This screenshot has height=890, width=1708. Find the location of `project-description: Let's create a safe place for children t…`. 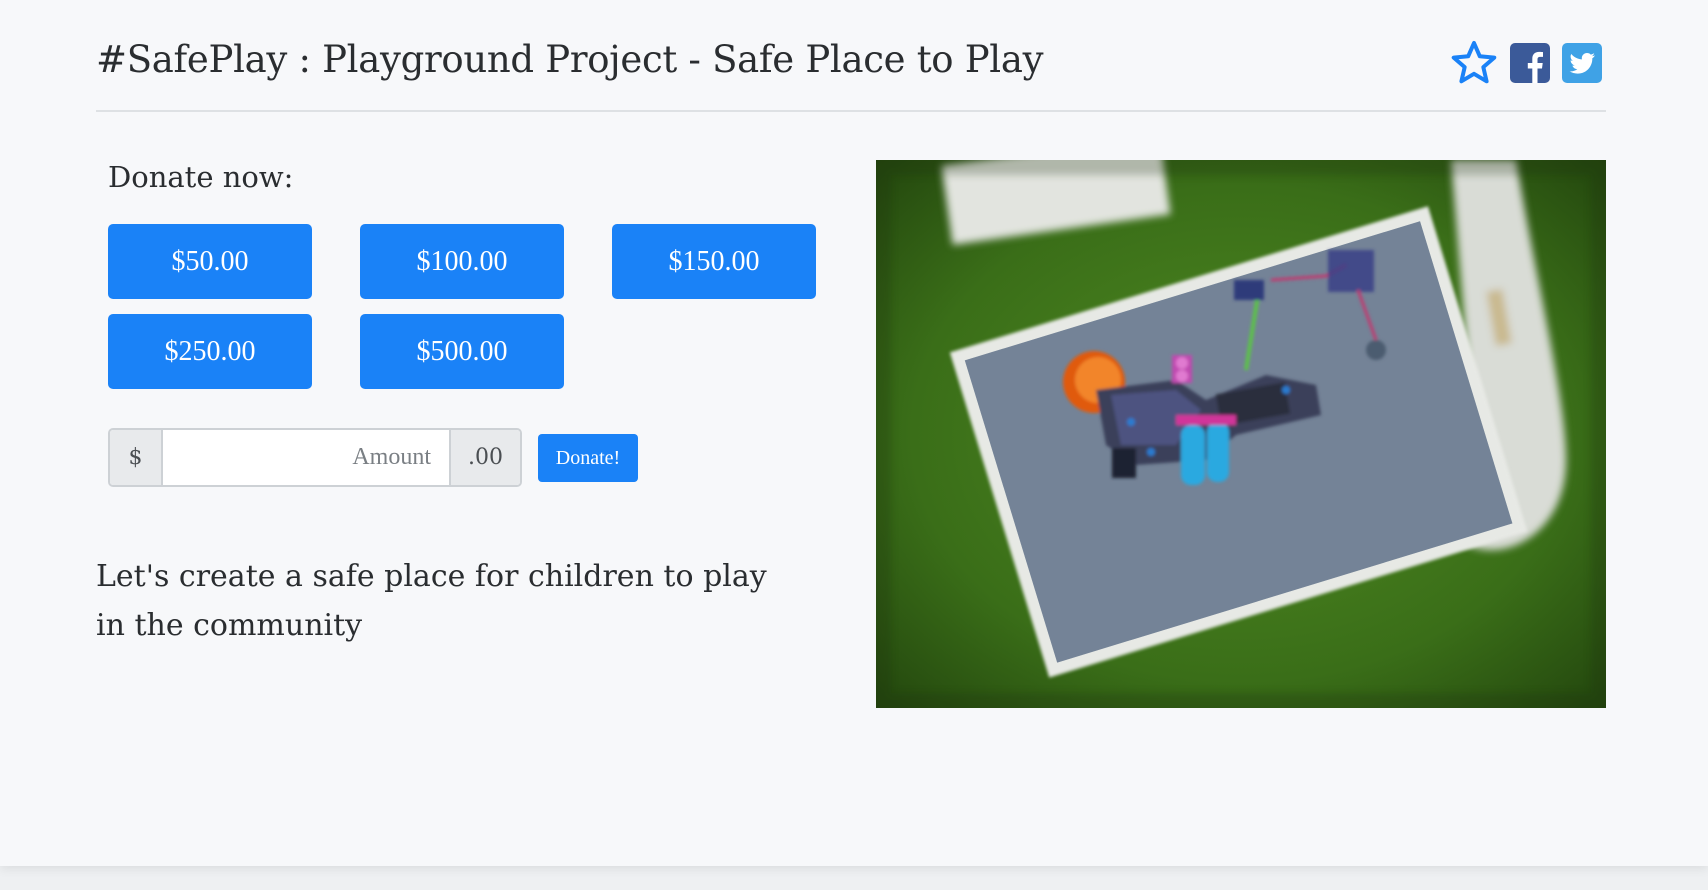

project-description: Let's create a safe place for children t… is located at coordinates (431, 601).